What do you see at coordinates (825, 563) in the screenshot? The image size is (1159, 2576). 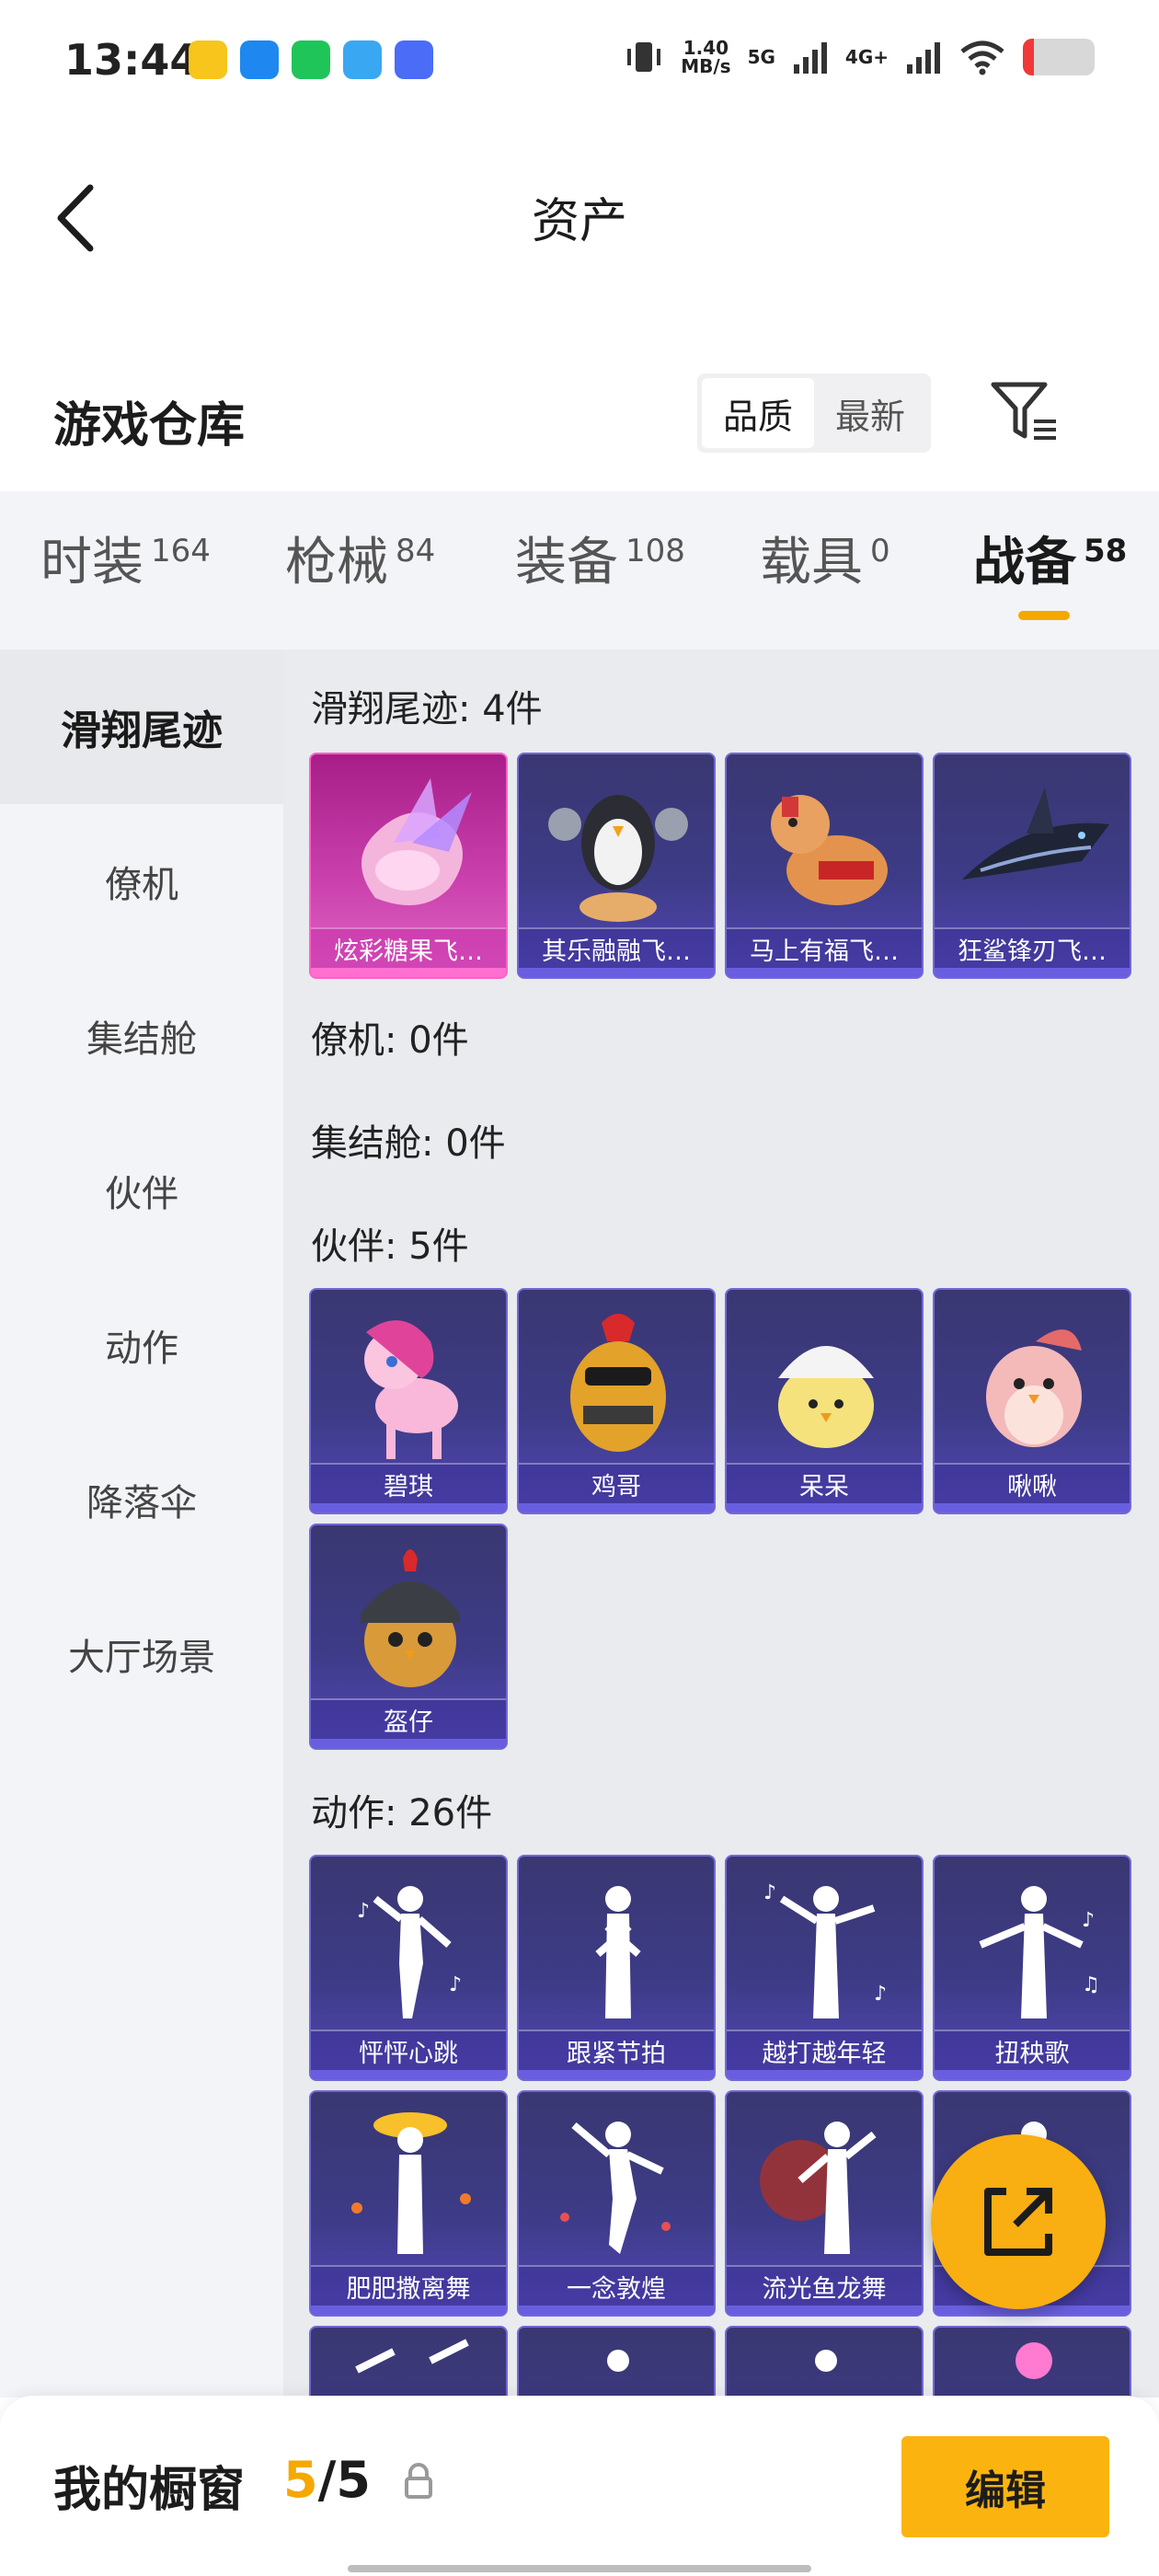 I see `tab-vehicles: 载具 0` at bounding box center [825, 563].